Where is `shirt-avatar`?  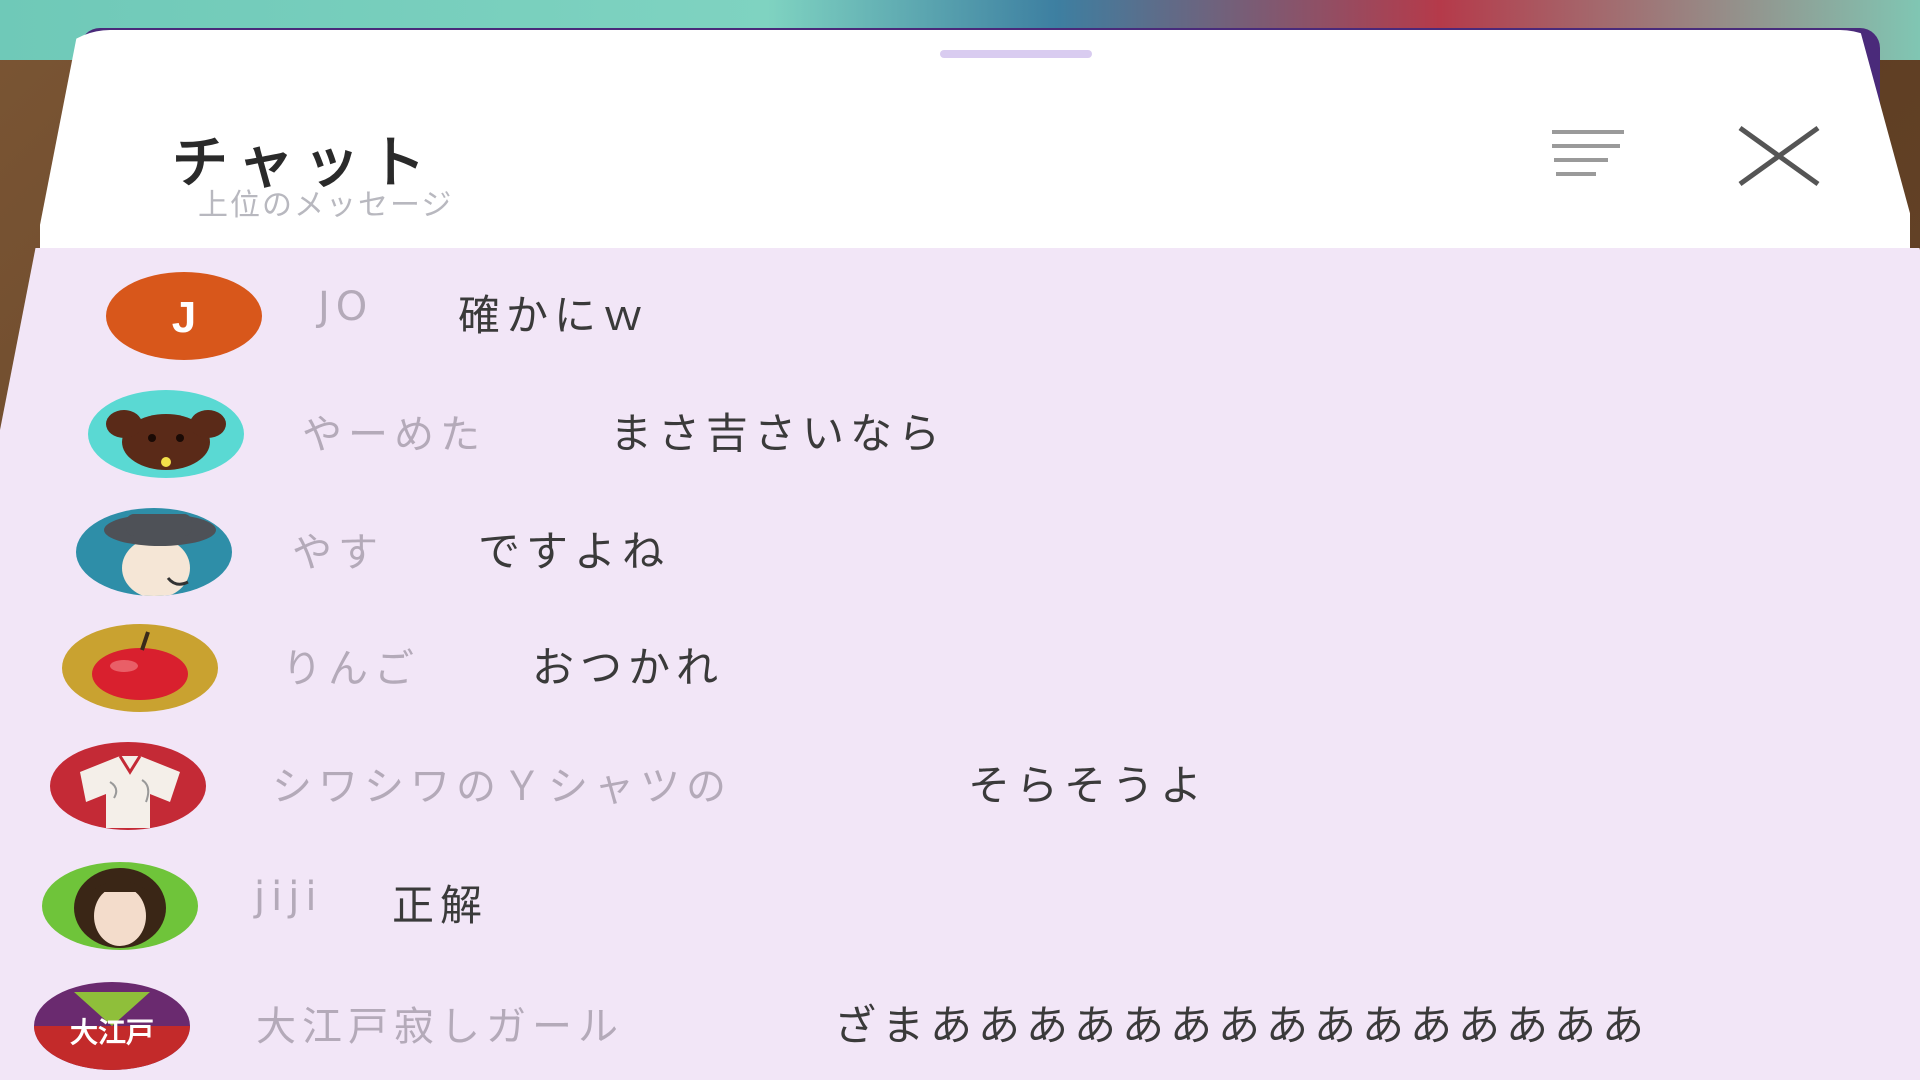 shirt-avatar is located at coordinates (128, 786).